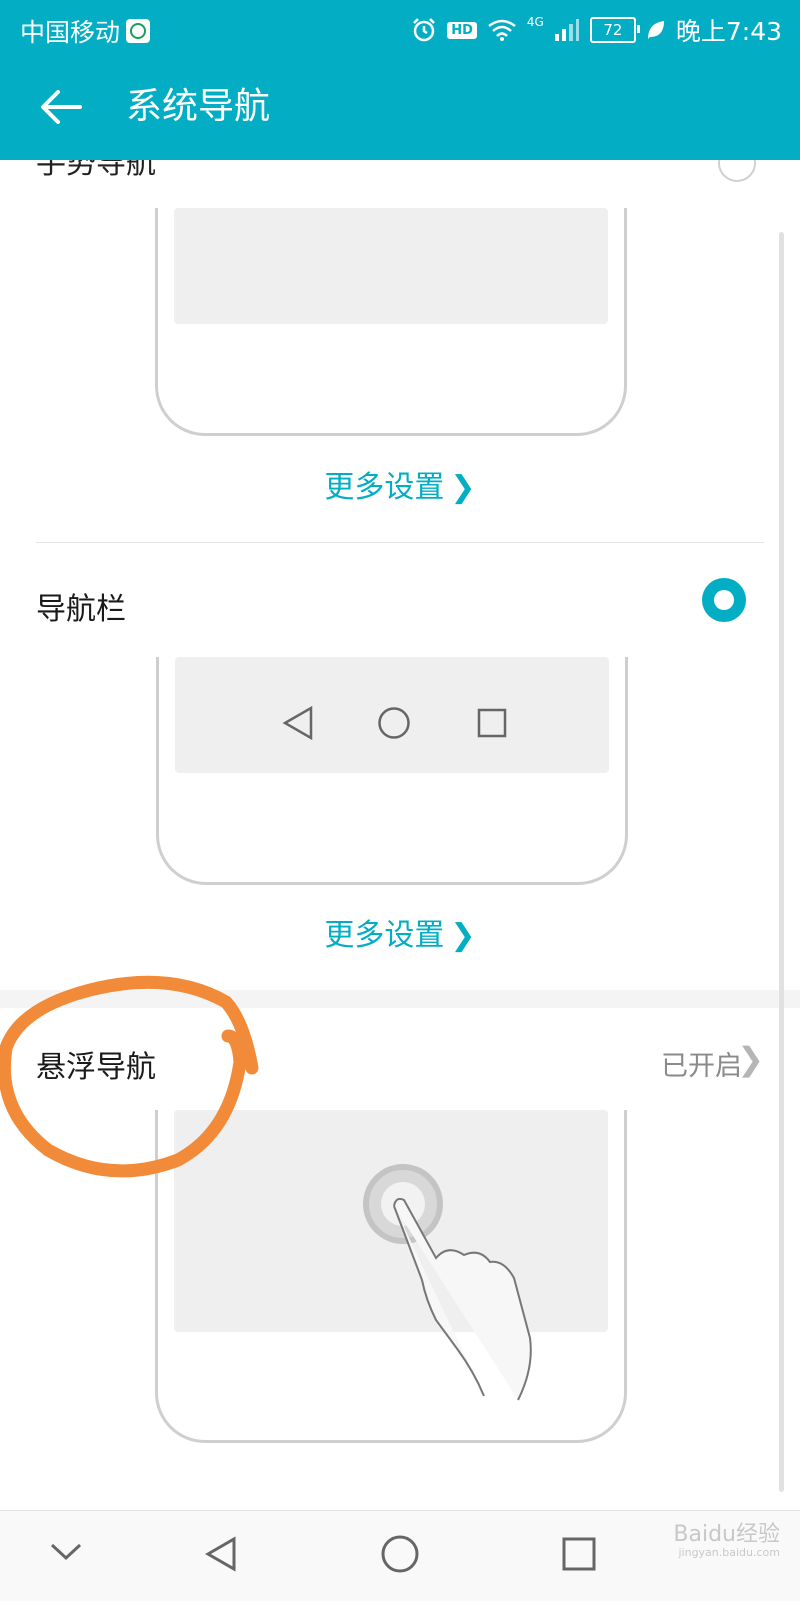  I want to click on battery-indicator: 72, so click(614, 30).